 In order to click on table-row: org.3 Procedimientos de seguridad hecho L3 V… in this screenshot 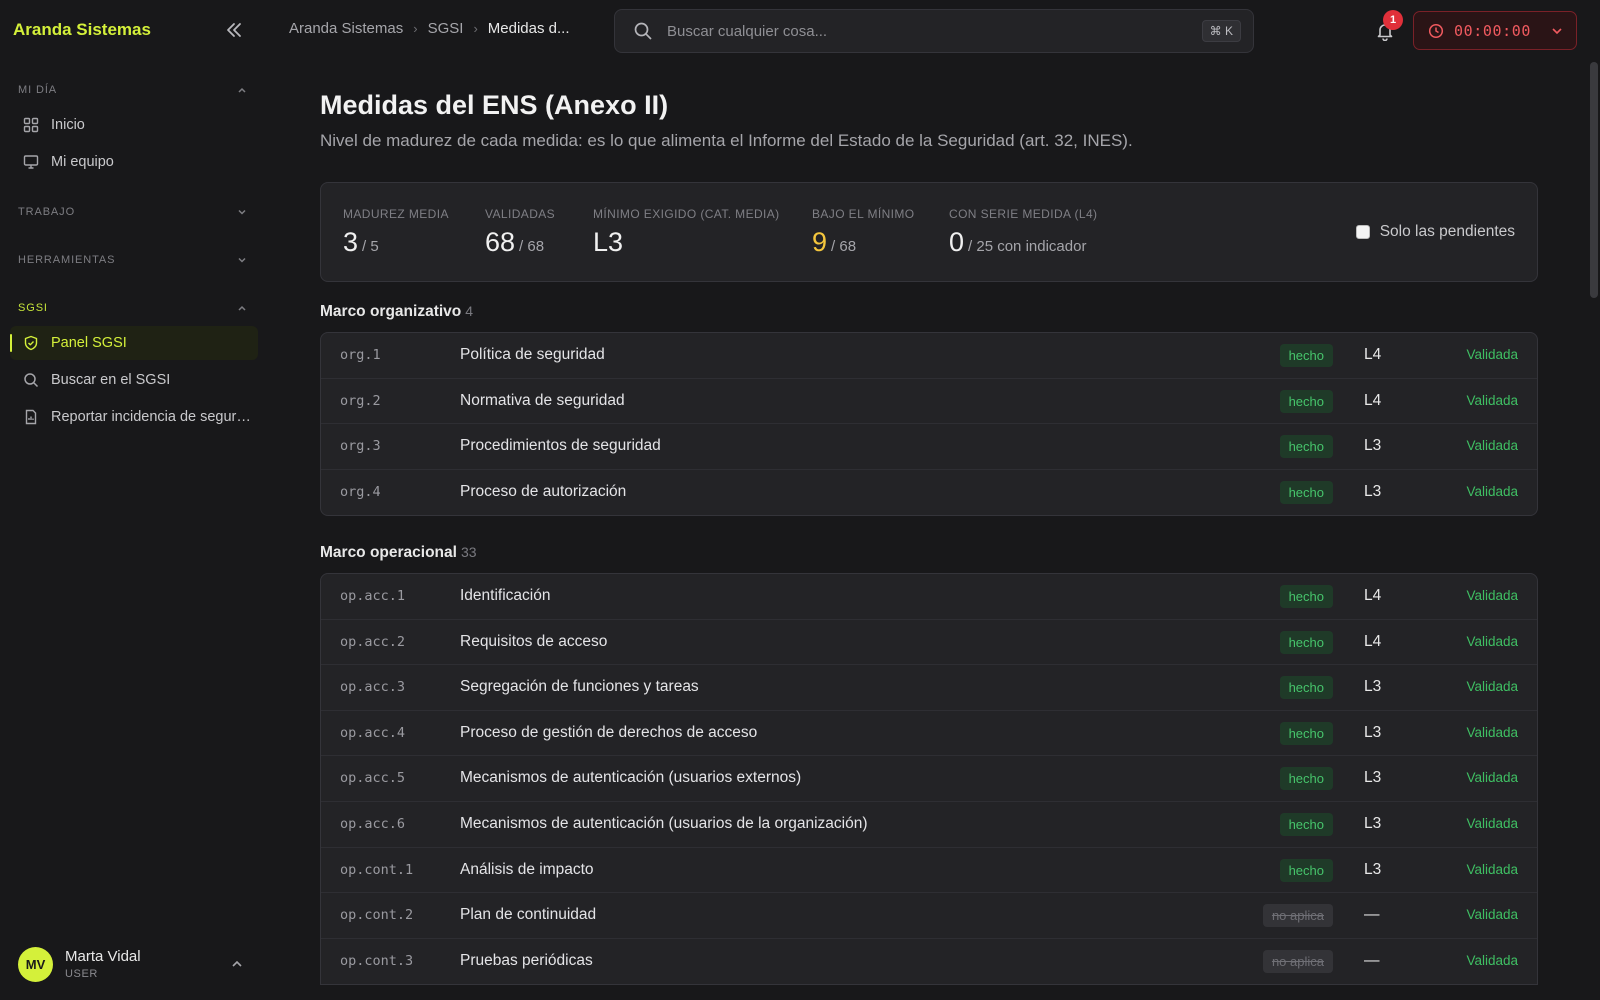, I will do `click(929, 447)`.